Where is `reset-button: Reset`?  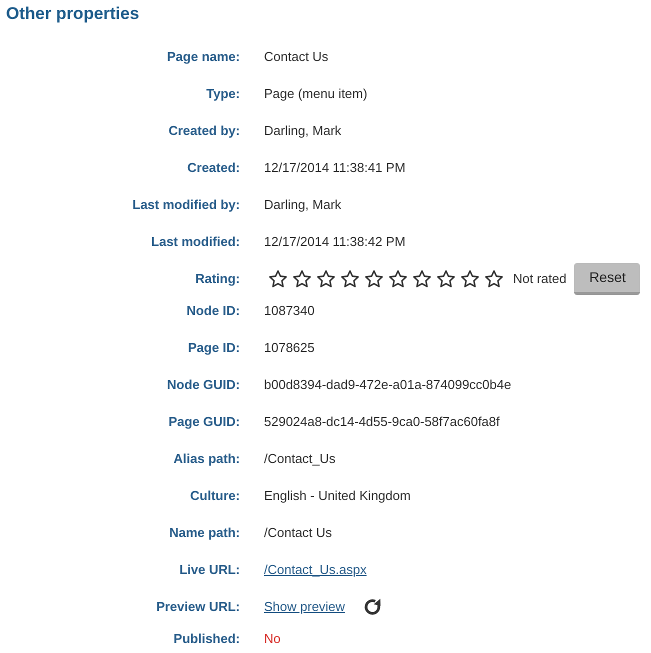
reset-button: Reset is located at coordinates (607, 278).